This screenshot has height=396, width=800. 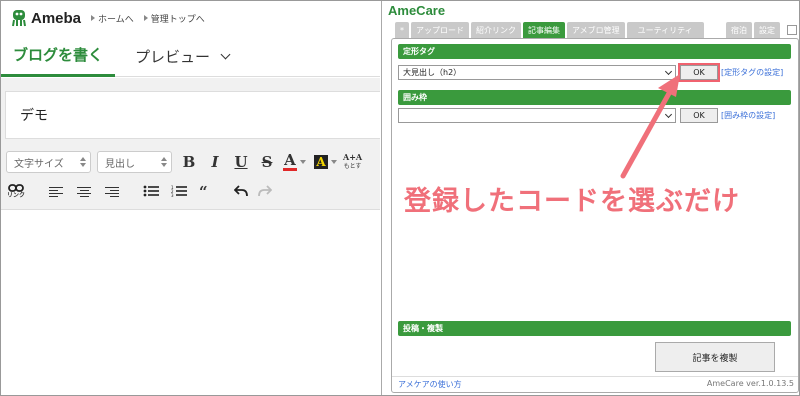 What do you see at coordinates (715, 357) in the screenshot?
I see `duplicate-article-button: 記事を複製` at bounding box center [715, 357].